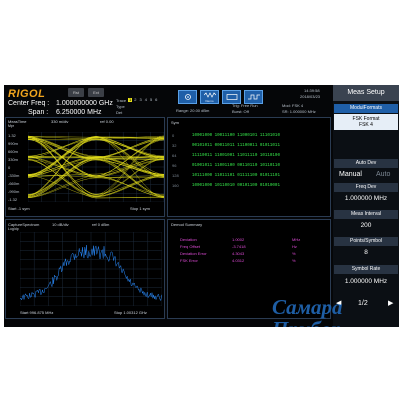  Describe the element at coordinates (140, 208) in the screenshot. I see `eye-stop: Stop 1 sym` at that location.